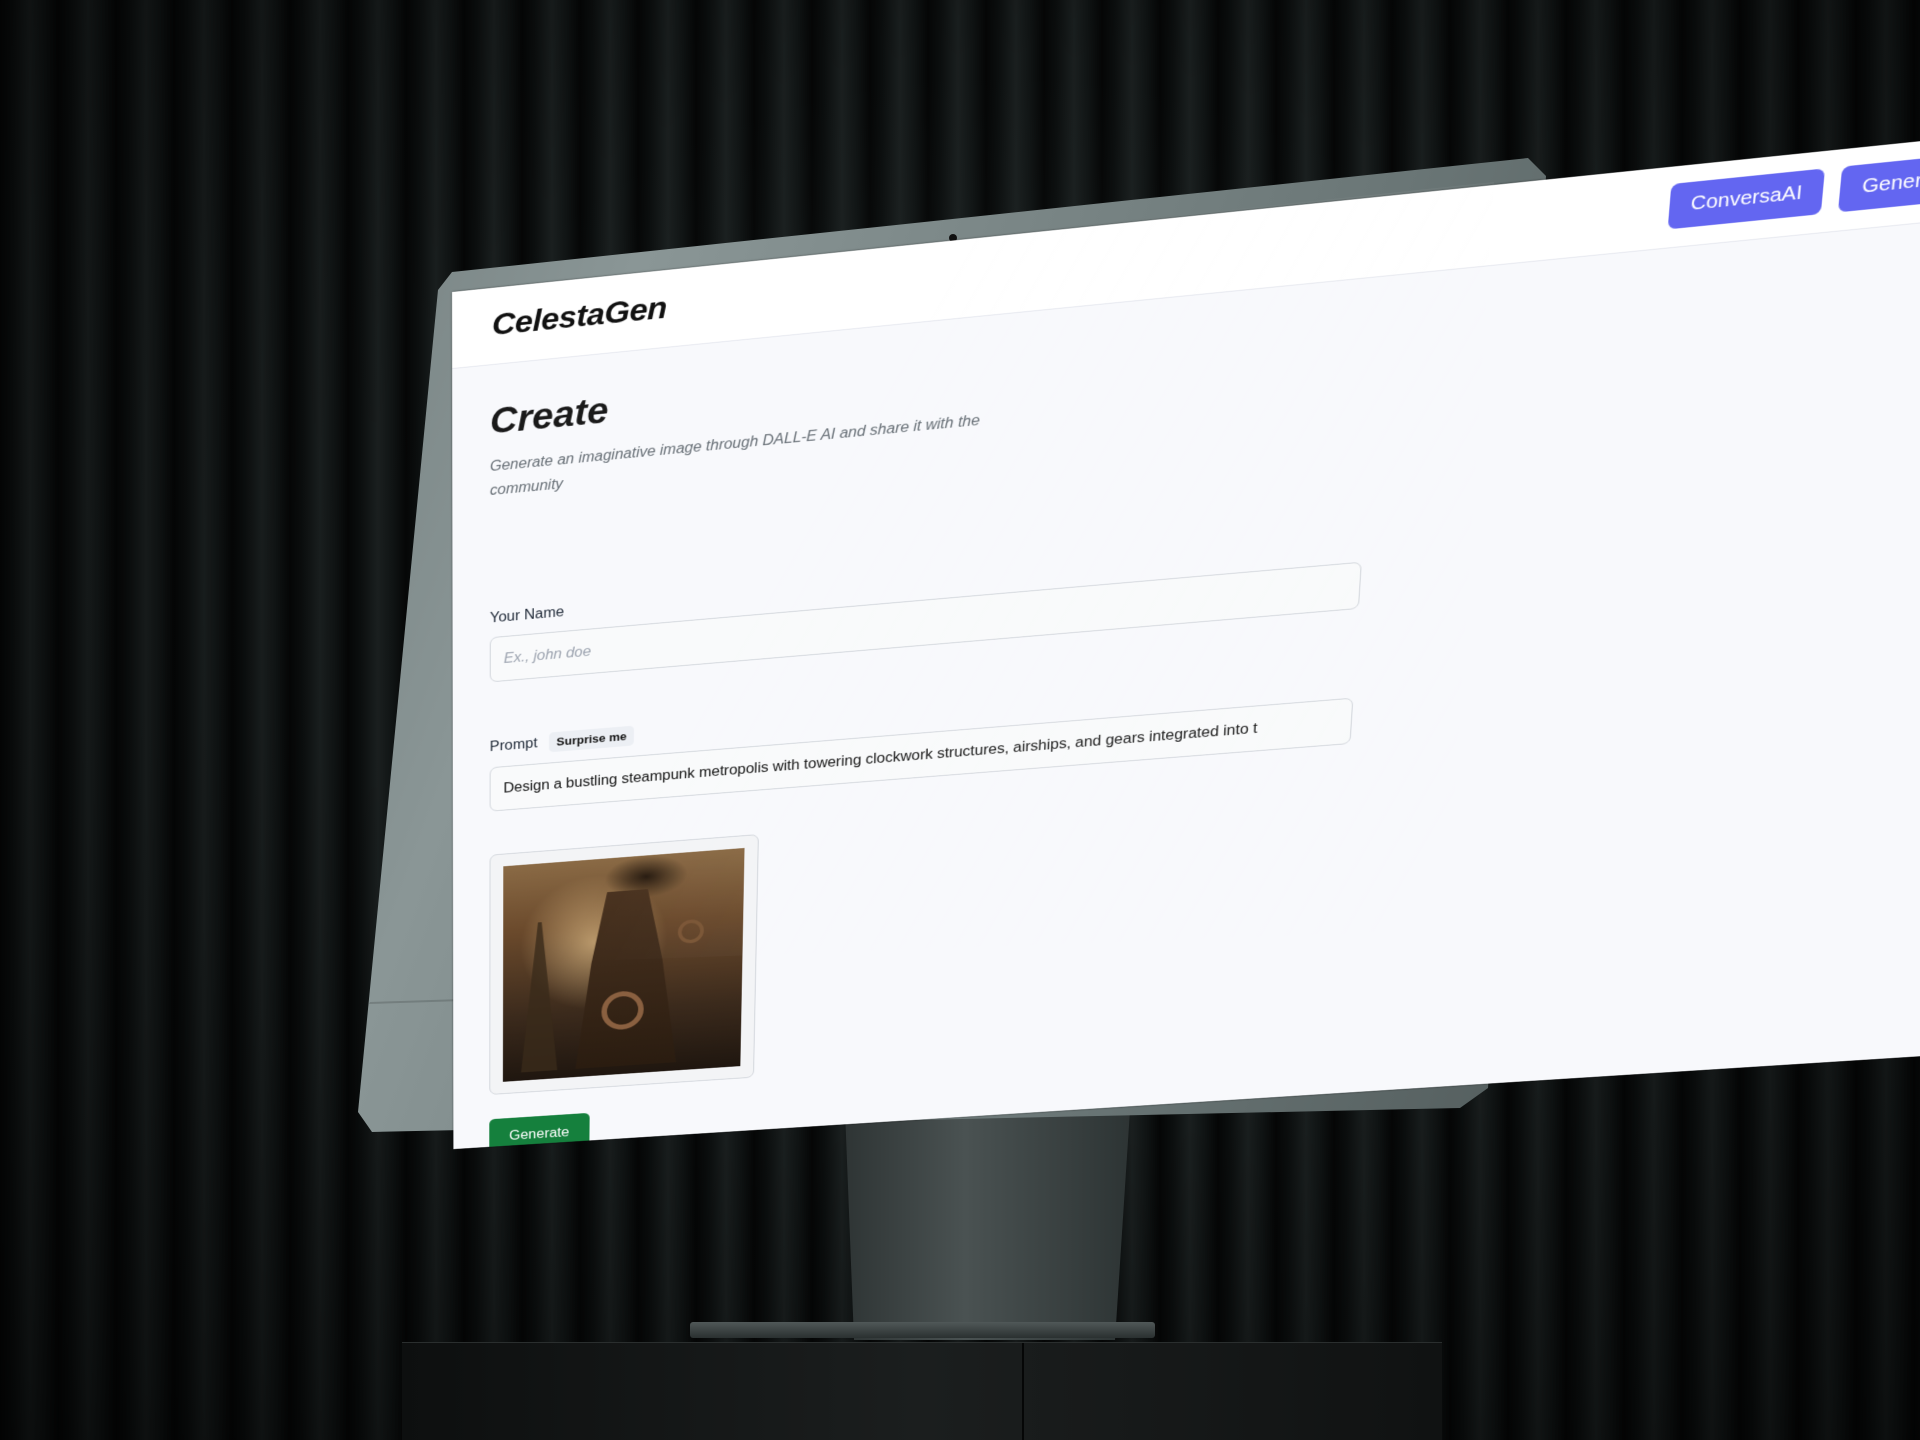 Image resolution: width=1920 pixels, height=1440 pixels. What do you see at coordinates (579, 316) in the screenshot?
I see `app-logo: CelestaGen` at bounding box center [579, 316].